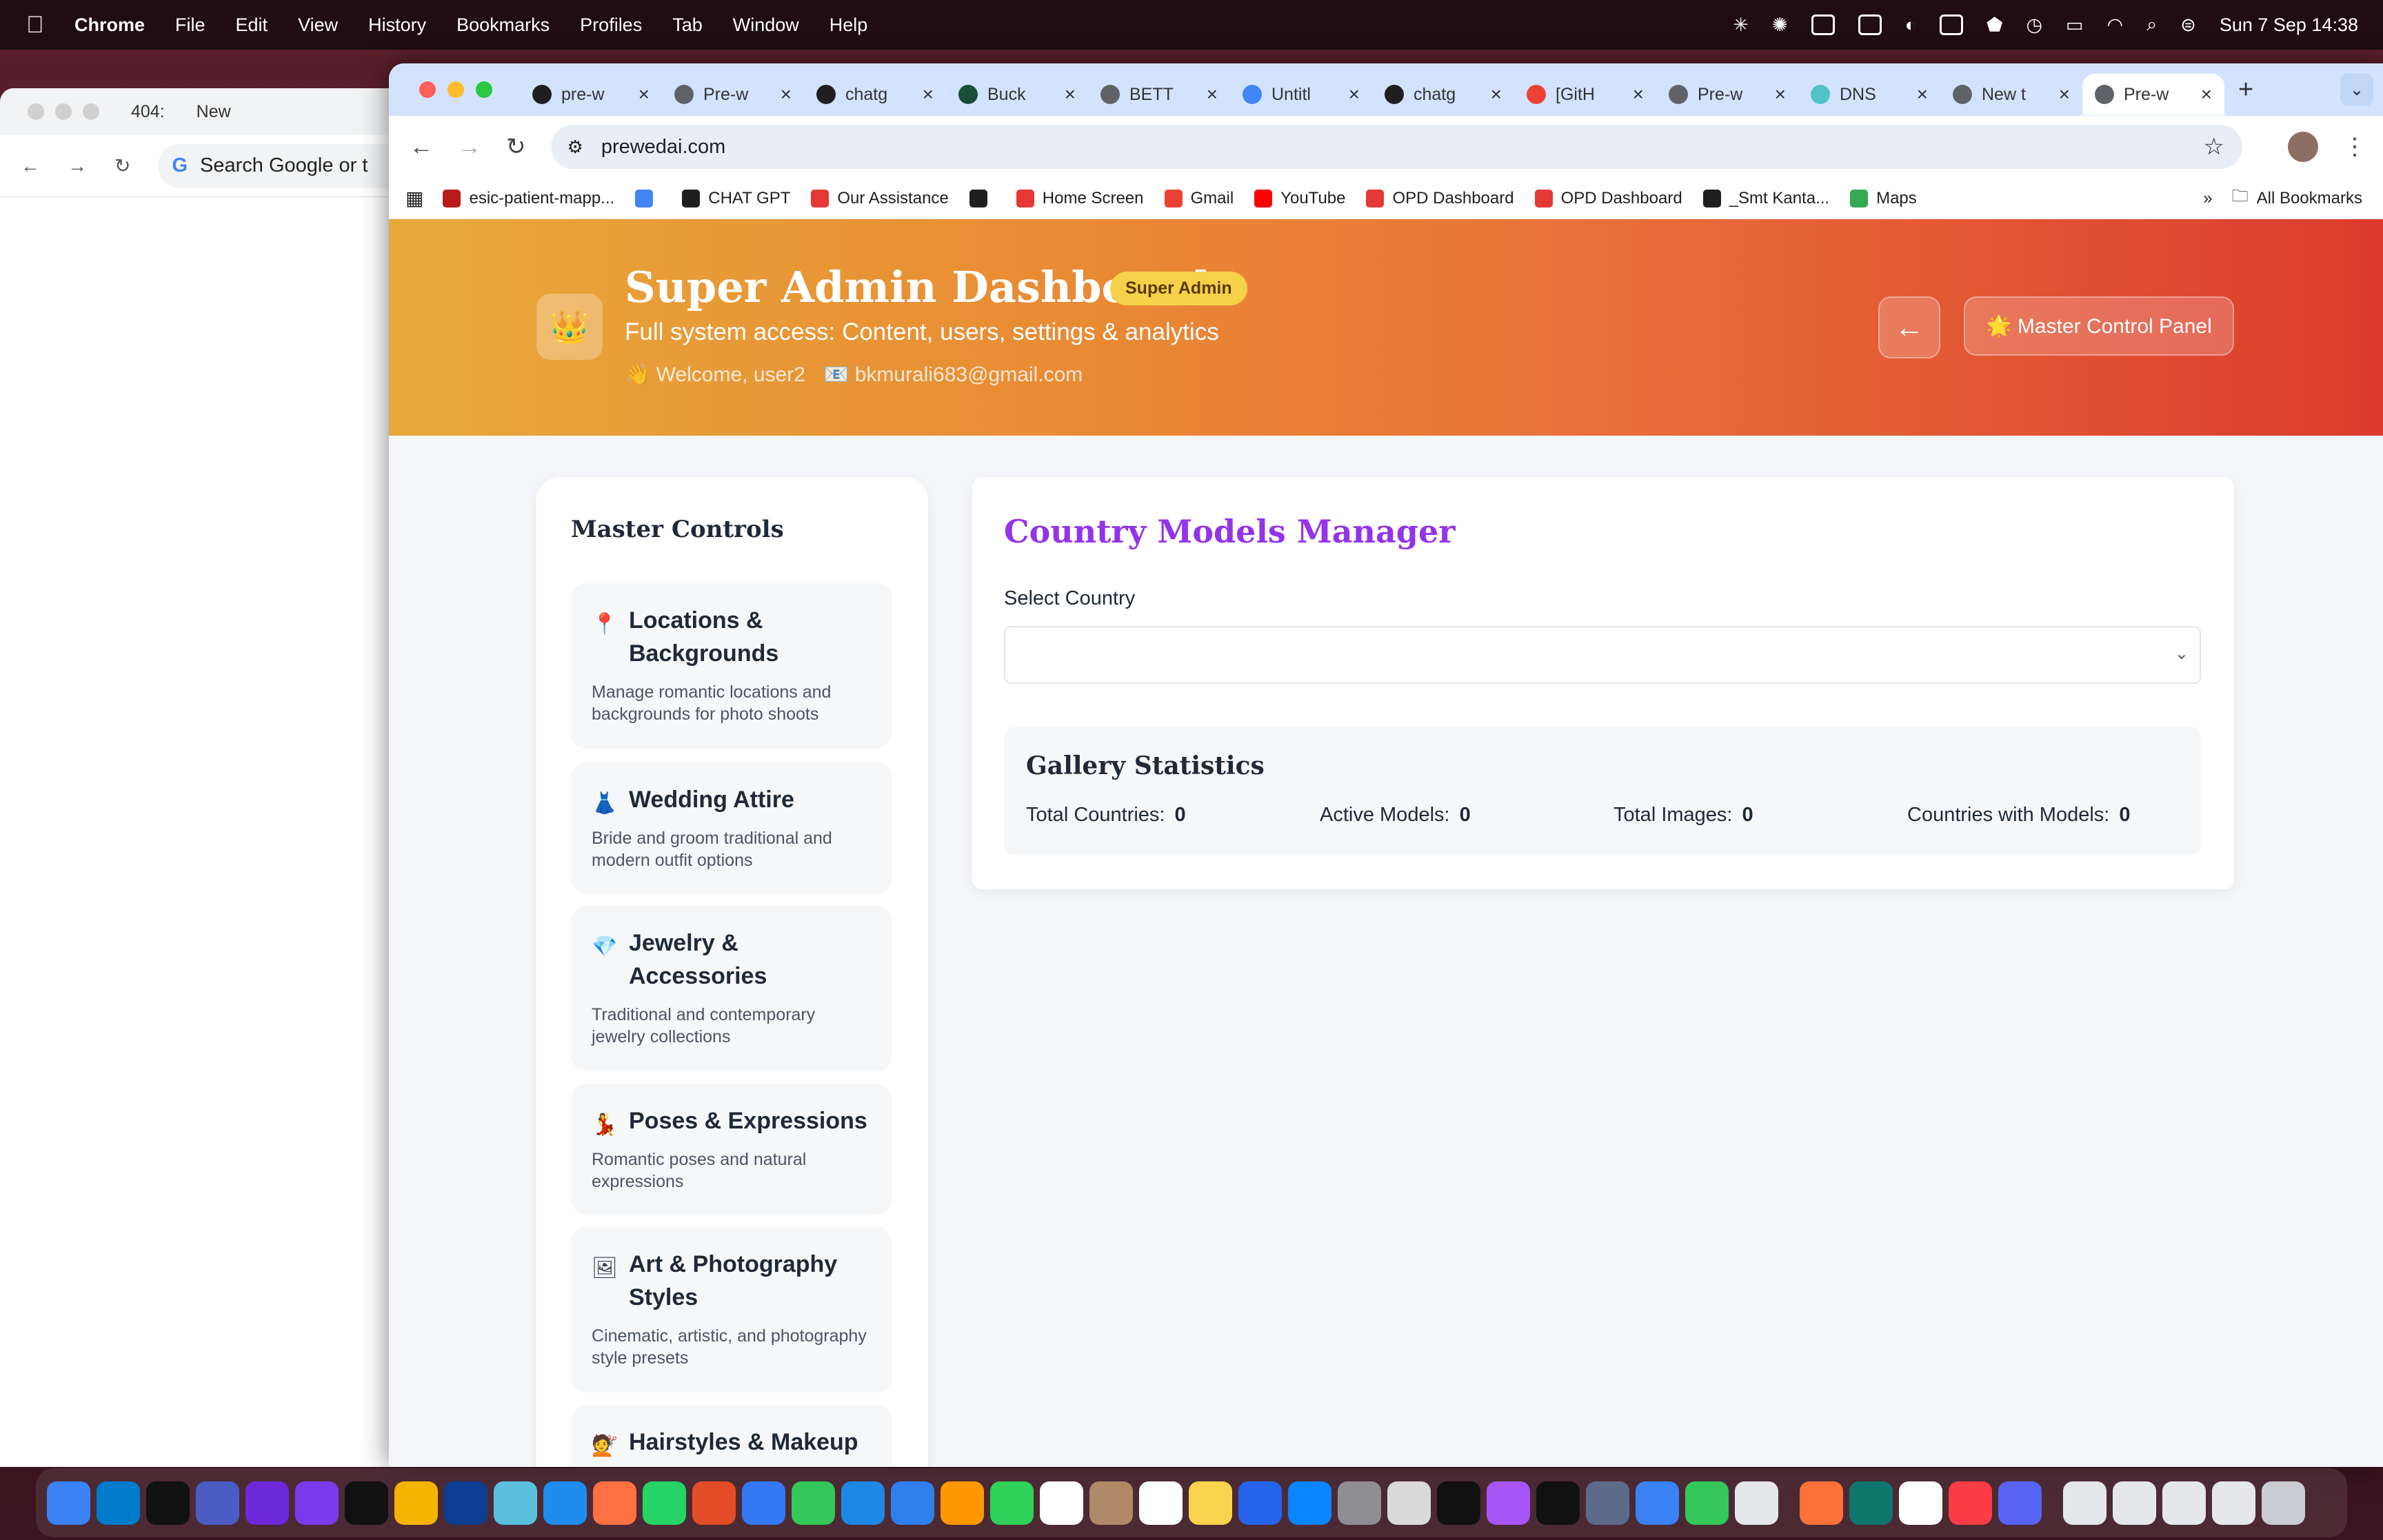  What do you see at coordinates (484, 90) in the screenshot?
I see `zoom-window-button` at bounding box center [484, 90].